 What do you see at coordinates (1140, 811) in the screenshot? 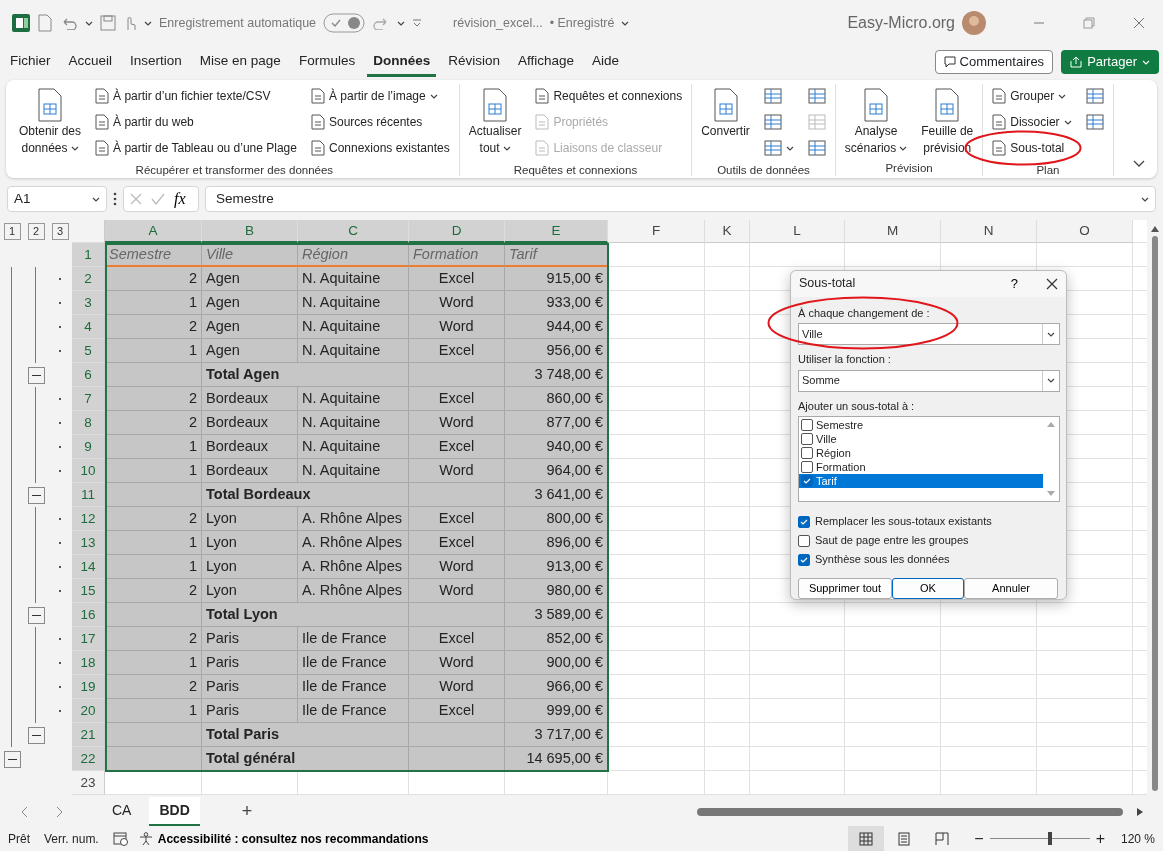
I see `scroll-right-icon` at bounding box center [1140, 811].